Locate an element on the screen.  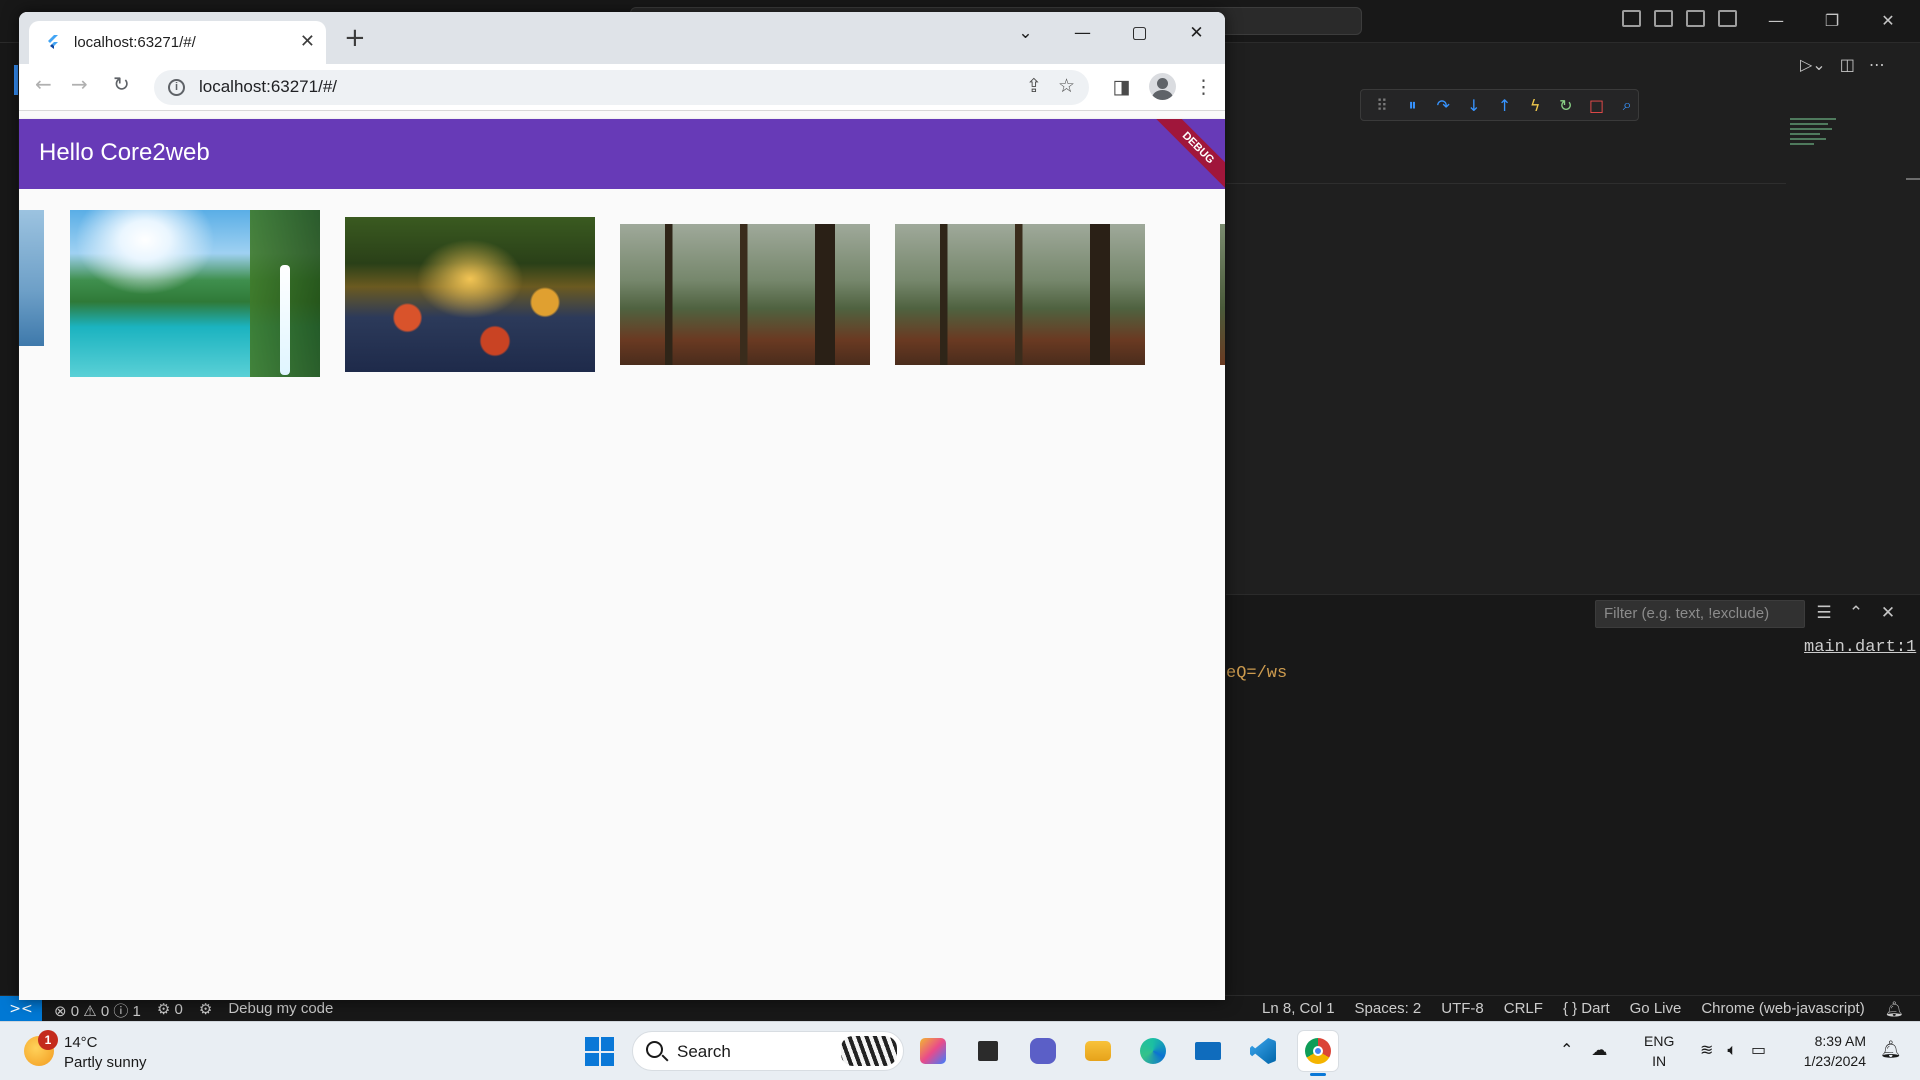
partial-right-image is located at coordinates (1222, 294).